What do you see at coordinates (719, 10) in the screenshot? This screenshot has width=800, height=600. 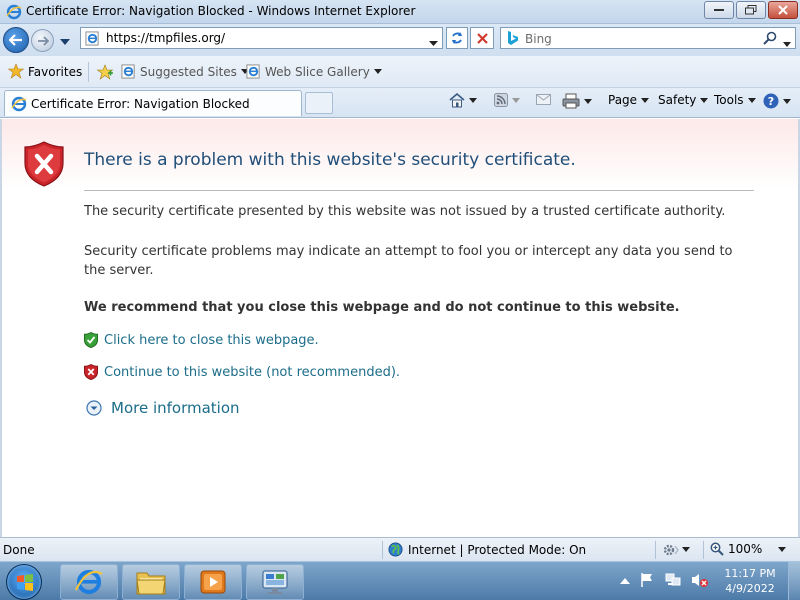 I see `minimize-button` at bounding box center [719, 10].